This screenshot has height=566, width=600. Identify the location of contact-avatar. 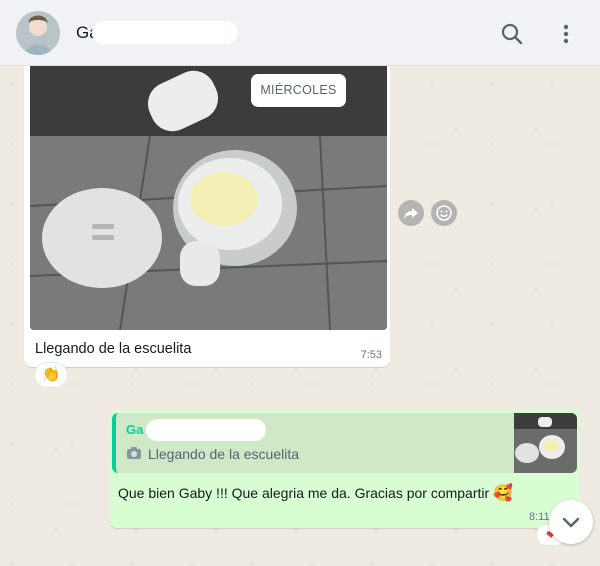
(38, 33).